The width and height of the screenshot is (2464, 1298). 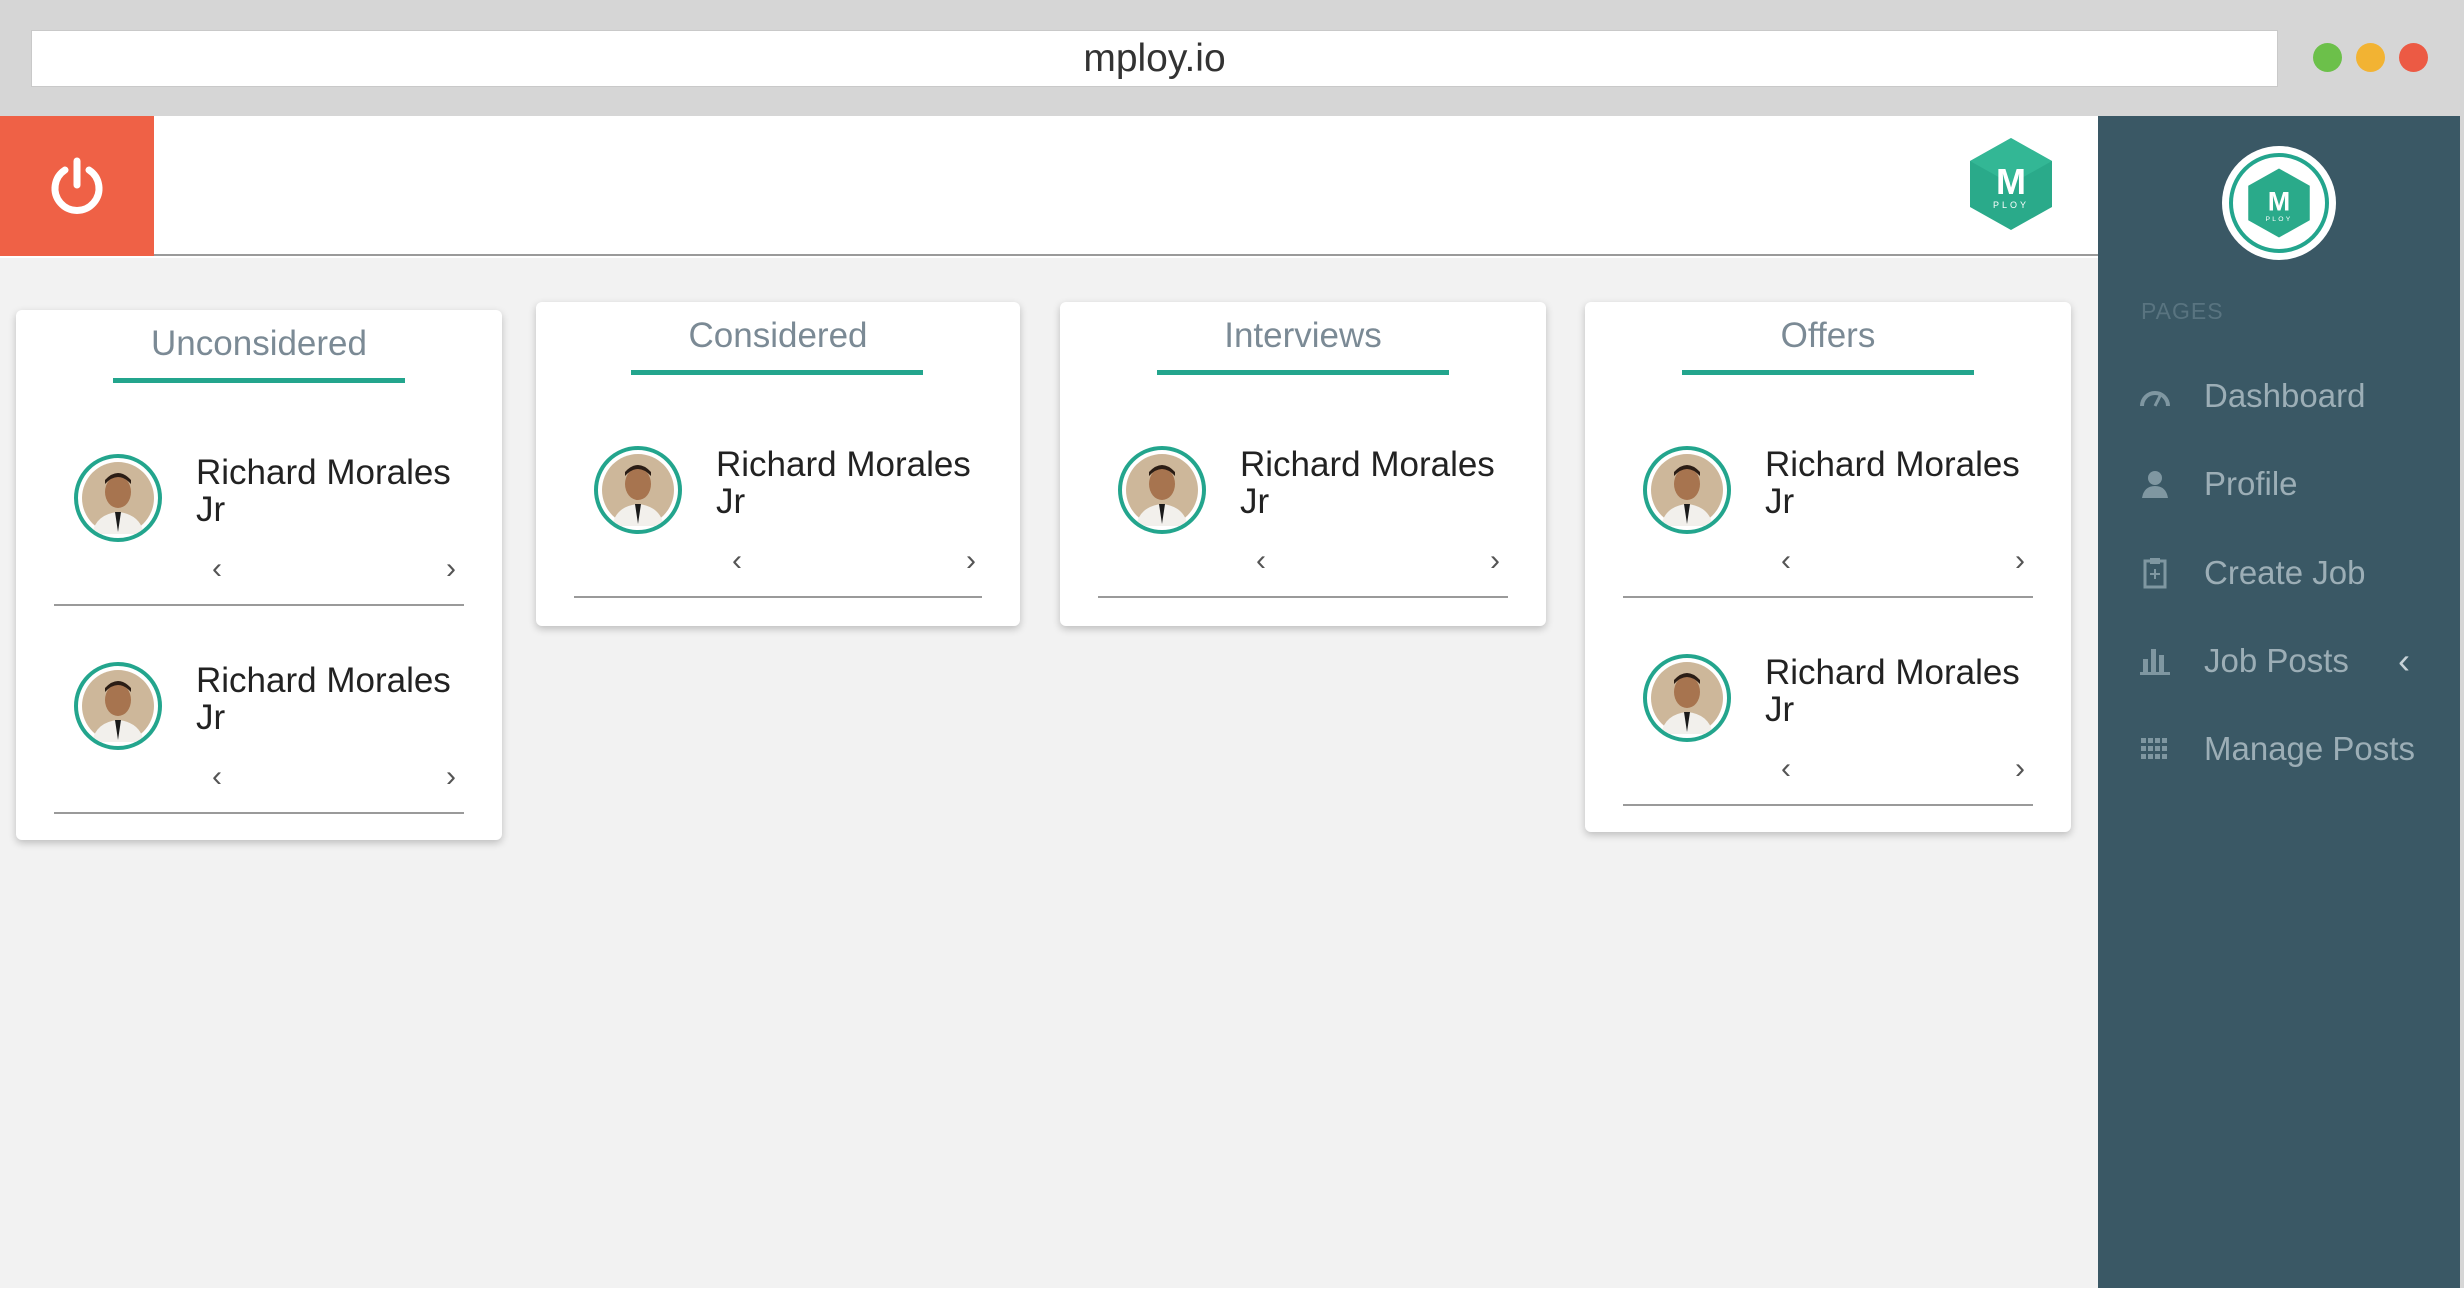 What do you see at coordinates (2404, 661) in the screenshot?
I see `chevron-left-icon: ‹` at bounding box center [2404, 661].